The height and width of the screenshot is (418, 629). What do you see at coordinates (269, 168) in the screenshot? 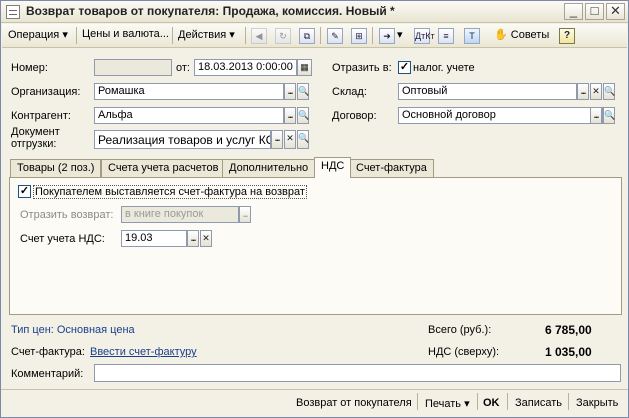
I see `tab-additional: Дополнительно` at bounding box center [269, 168].